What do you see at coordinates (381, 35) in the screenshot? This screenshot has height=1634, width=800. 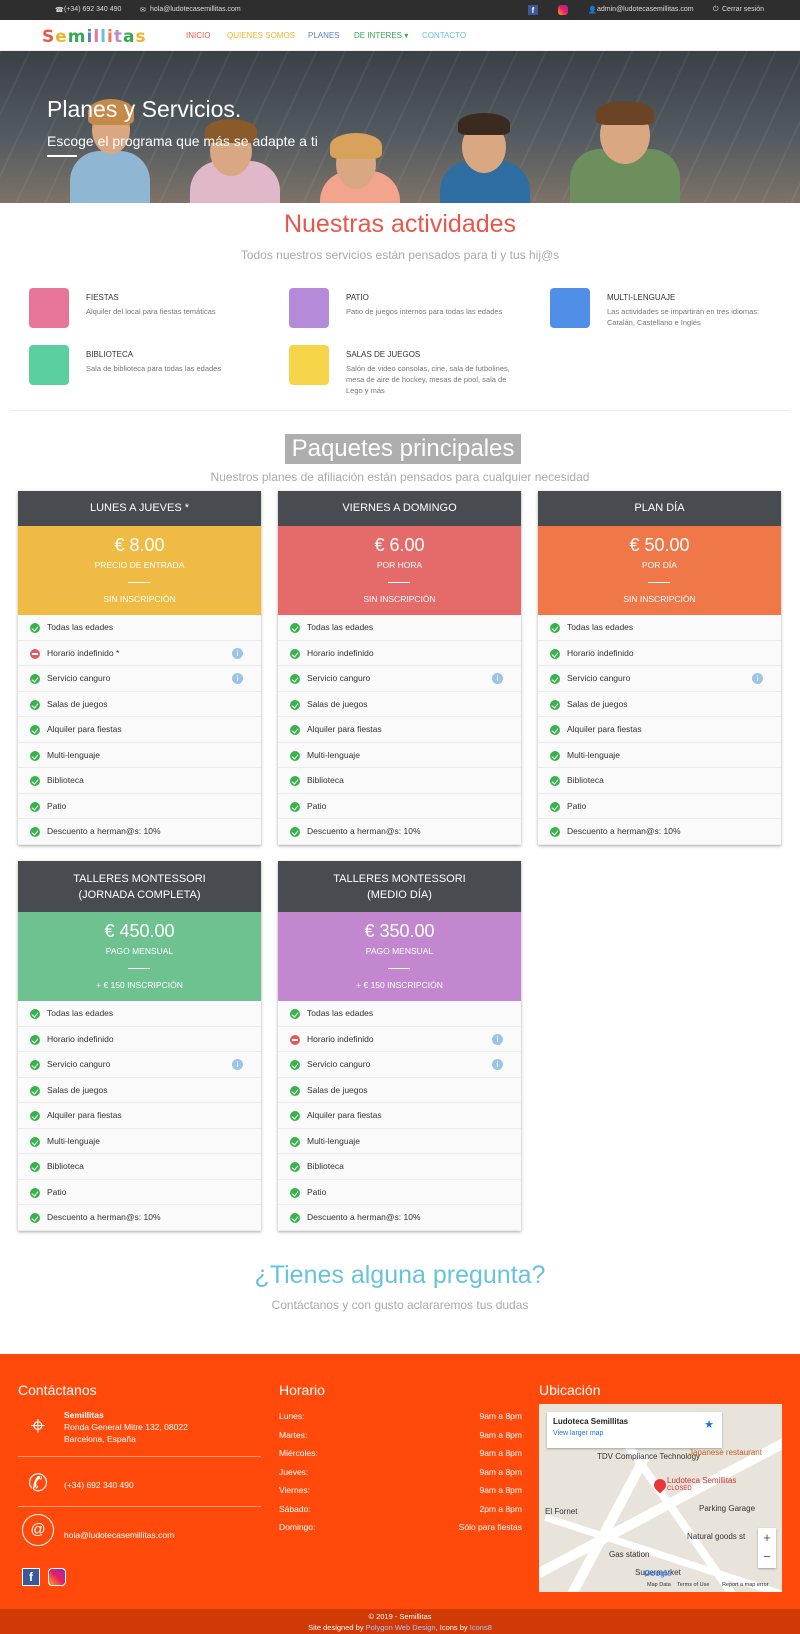 I see `nav-de-interes: DE INTERES ▾` at bounding box center [381, 35].